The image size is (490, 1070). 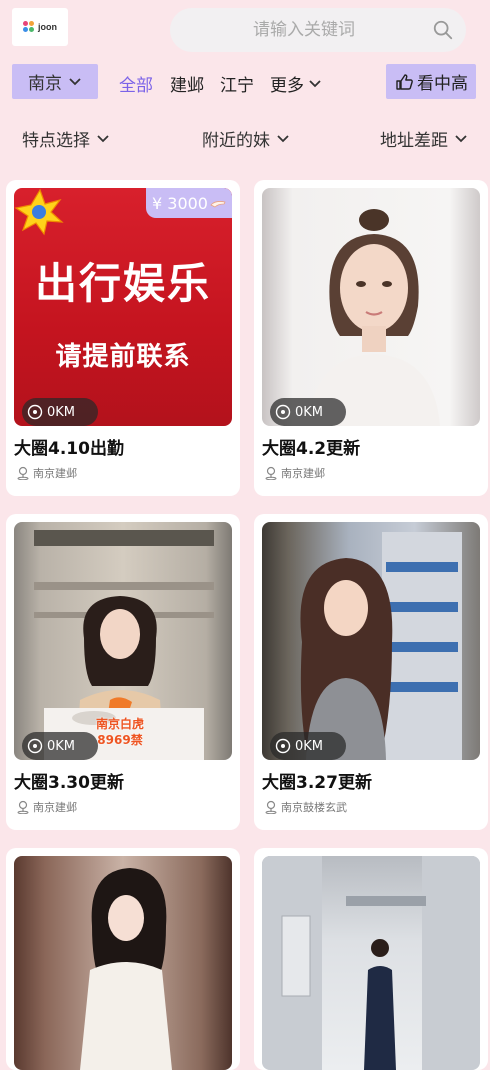 What do you see at coordinates (126, 969) in the screenshot?
I see `portrait-photo` at bounding box center [126, 969].